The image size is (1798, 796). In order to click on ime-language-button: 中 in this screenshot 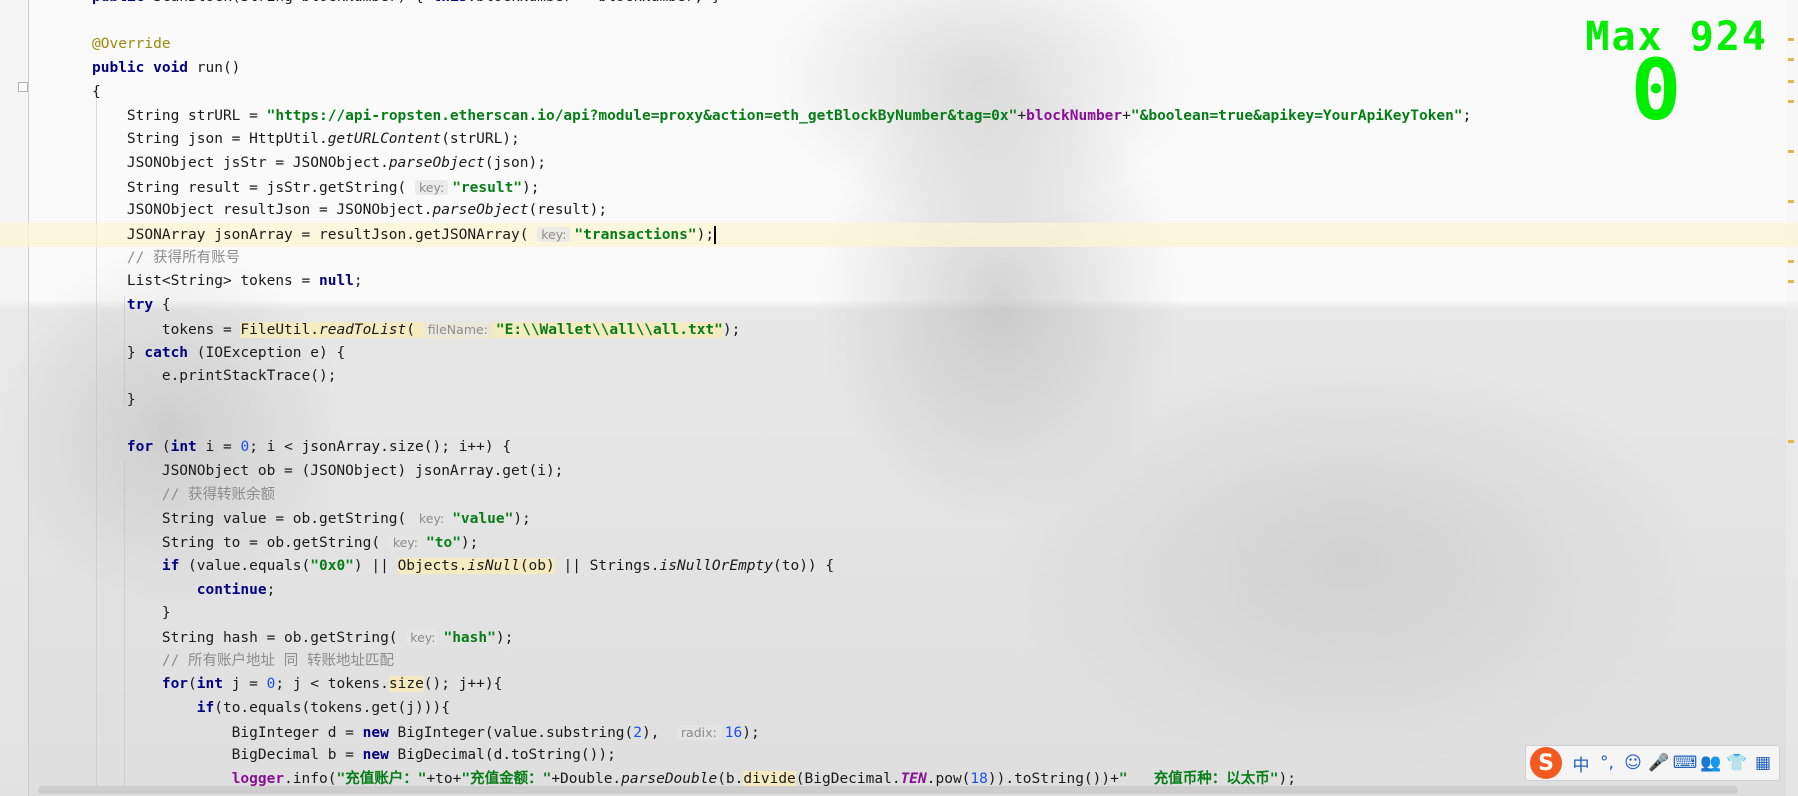, I will do `click(1581, 763)`.